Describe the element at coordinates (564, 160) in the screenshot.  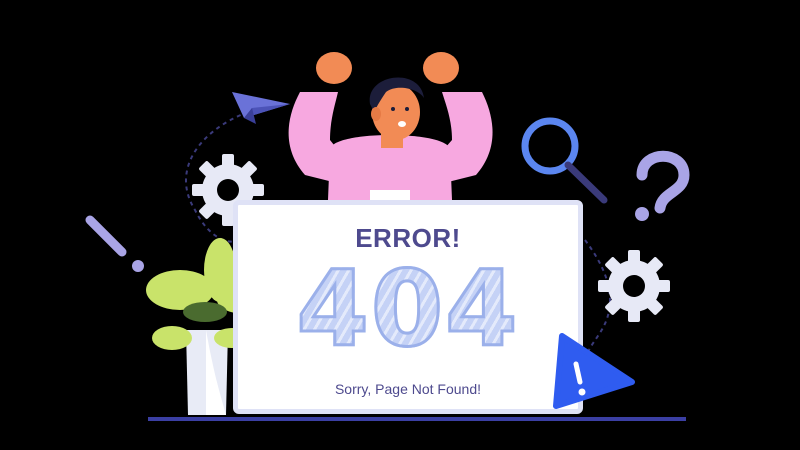
I see `magnifier-icon` at that location.